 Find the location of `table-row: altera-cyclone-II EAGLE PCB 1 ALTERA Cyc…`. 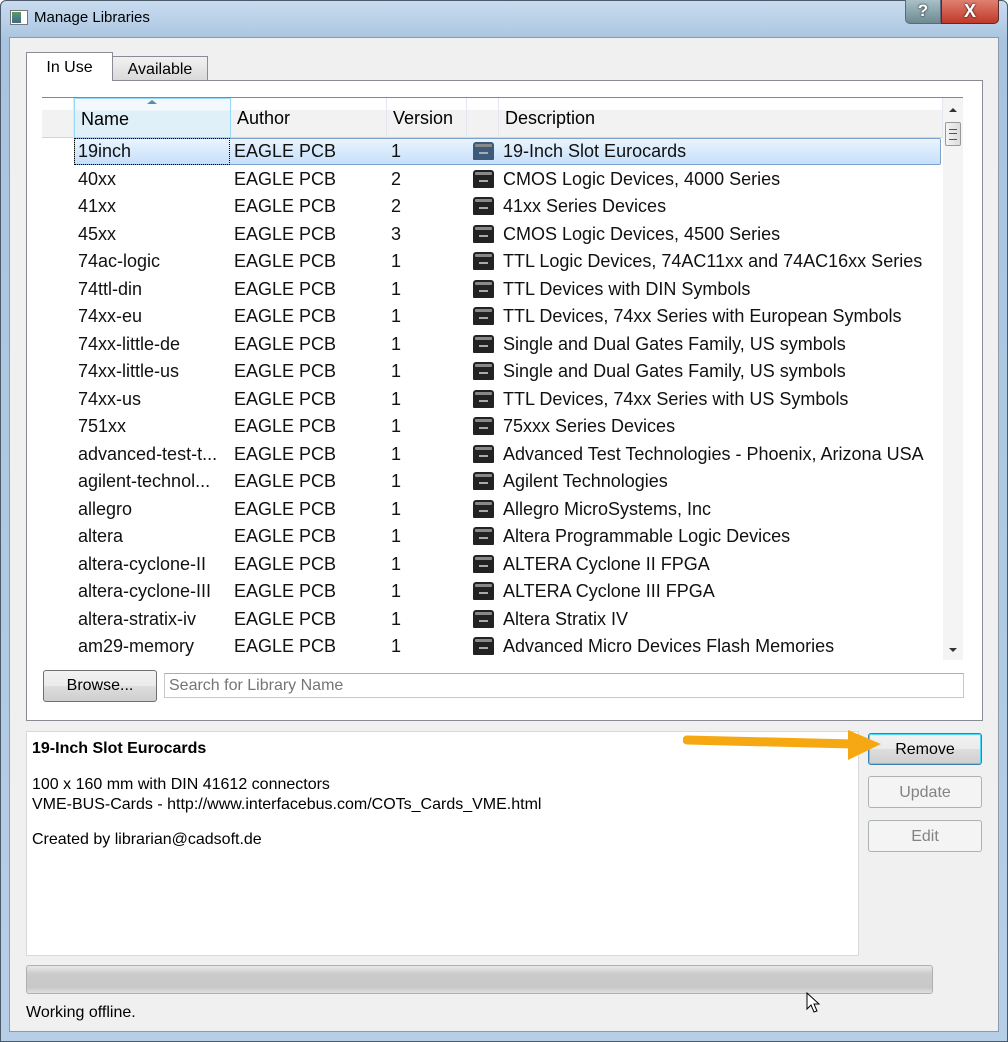

table-row: altera-cyclone-II EAGLE PCB 1 ALTERA Cyc… is located at coordinates (492, 565).